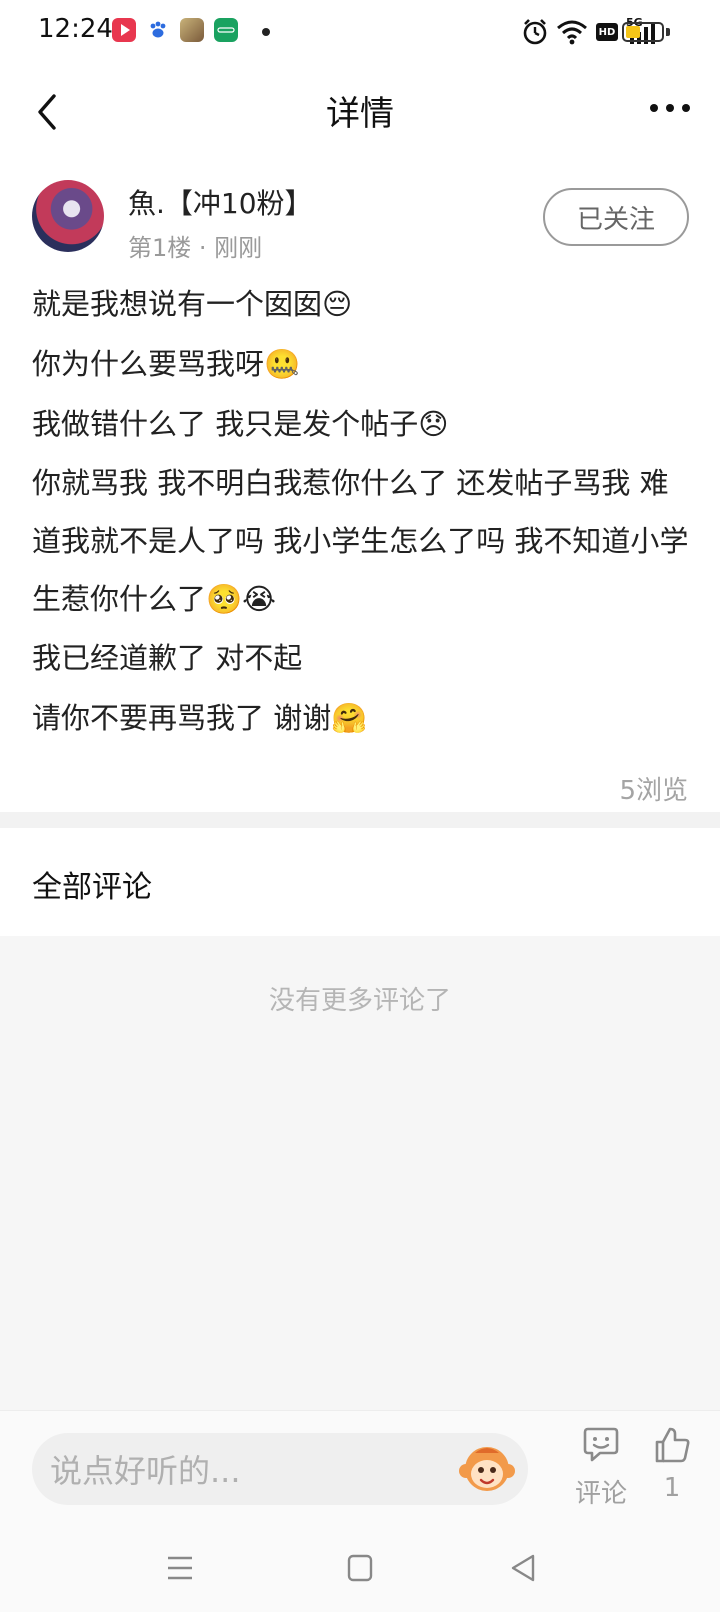 The height and width of the screenshot is (1612, 720). What do you see at coordinates (668, 32) in the screenshot?
I see `battery-tip` at bounding box center [668, 32].